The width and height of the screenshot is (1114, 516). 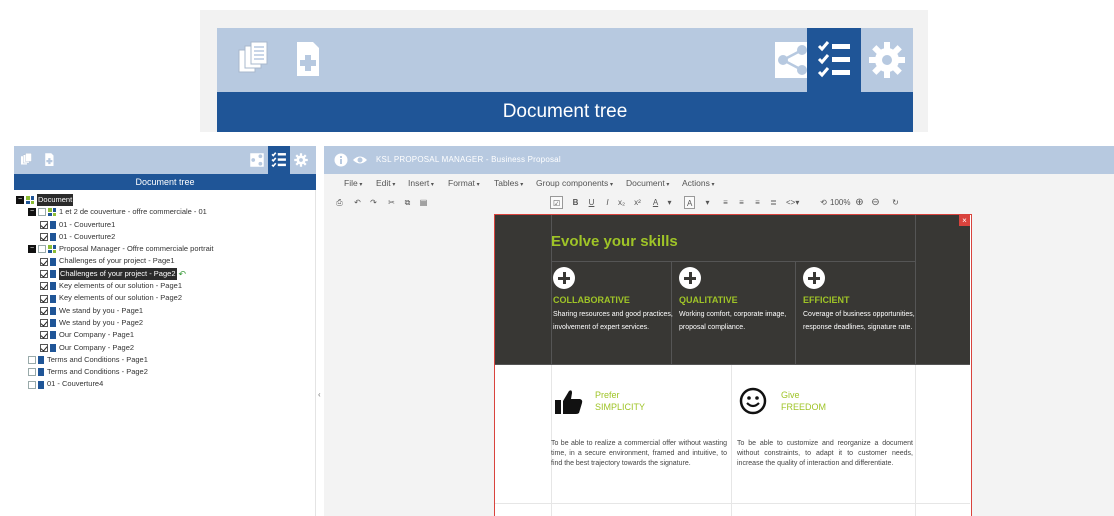 I want to click on zoom-panel-title: Document tree, so click(x=565, y=112).